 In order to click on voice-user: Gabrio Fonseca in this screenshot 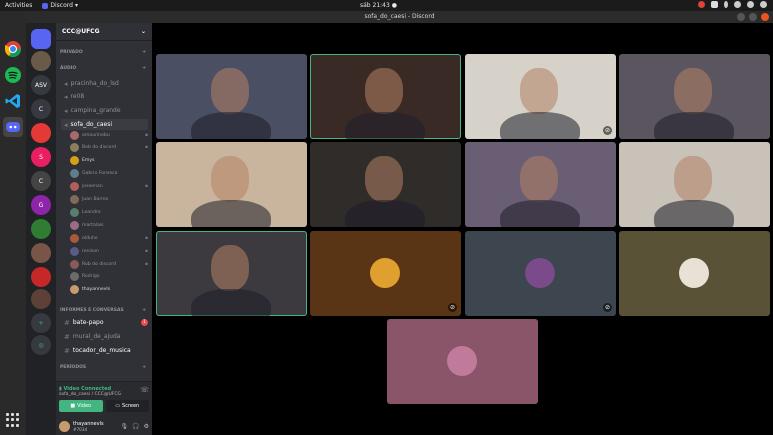, I will do `click(109, 174)`.